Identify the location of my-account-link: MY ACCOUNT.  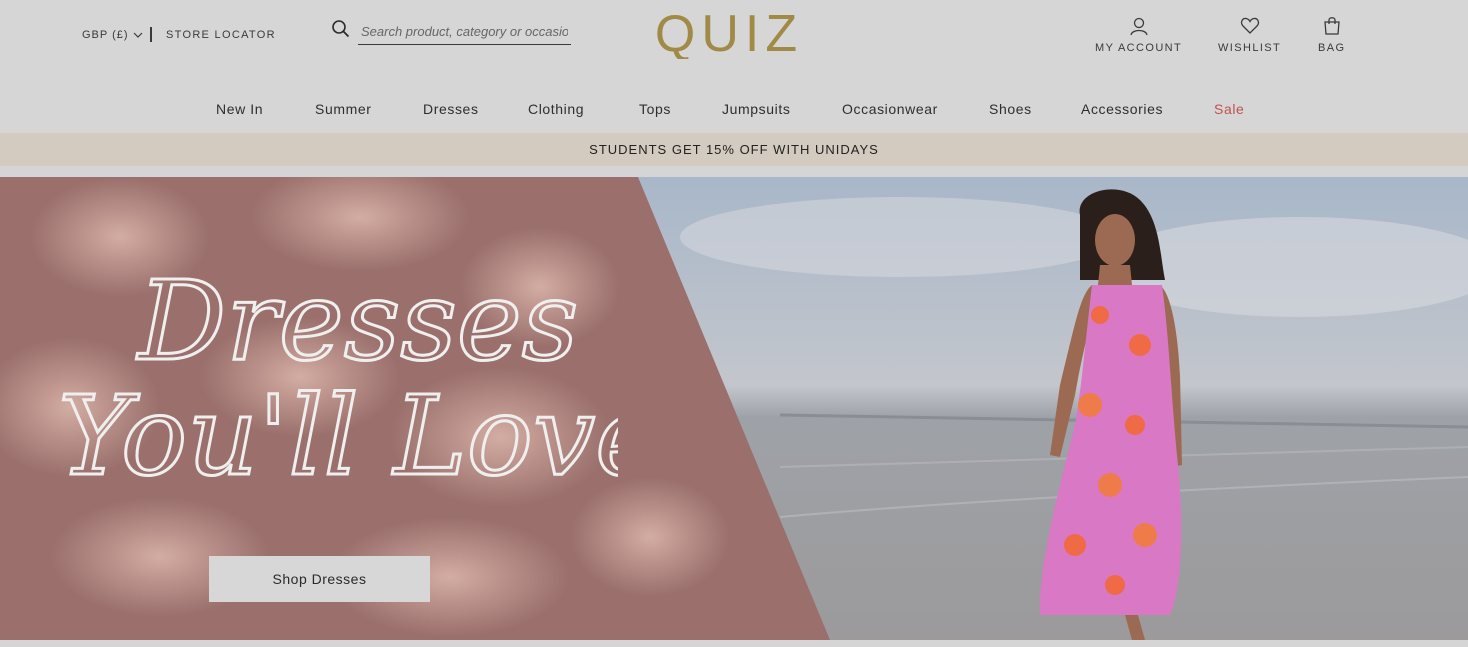
(1138, 35).